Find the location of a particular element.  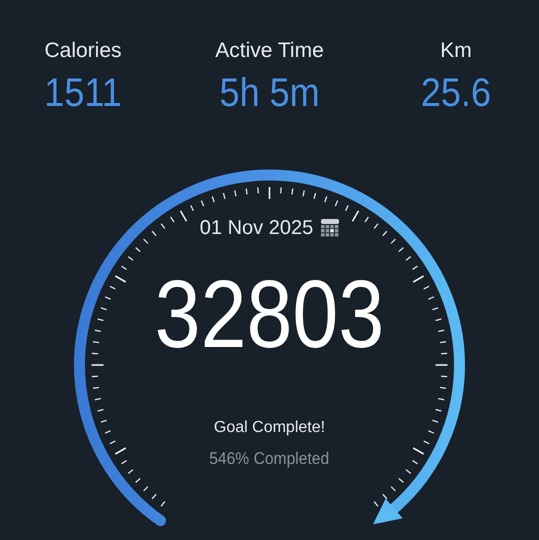

stat-label: Calories is located at coordinates (83, 51).